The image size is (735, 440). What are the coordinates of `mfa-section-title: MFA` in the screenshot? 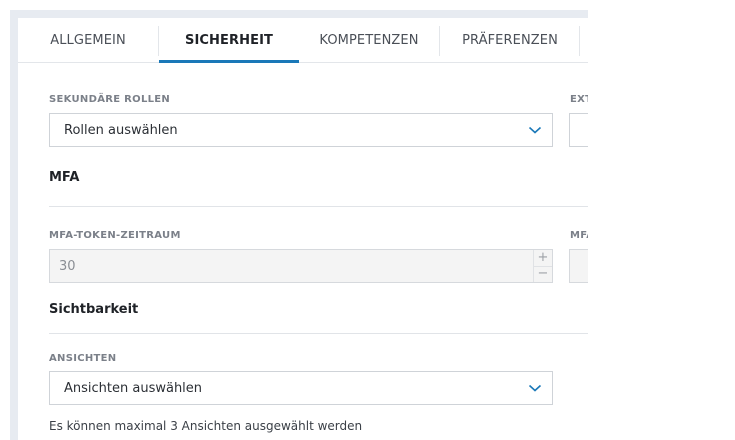 It's located at (64, 177).